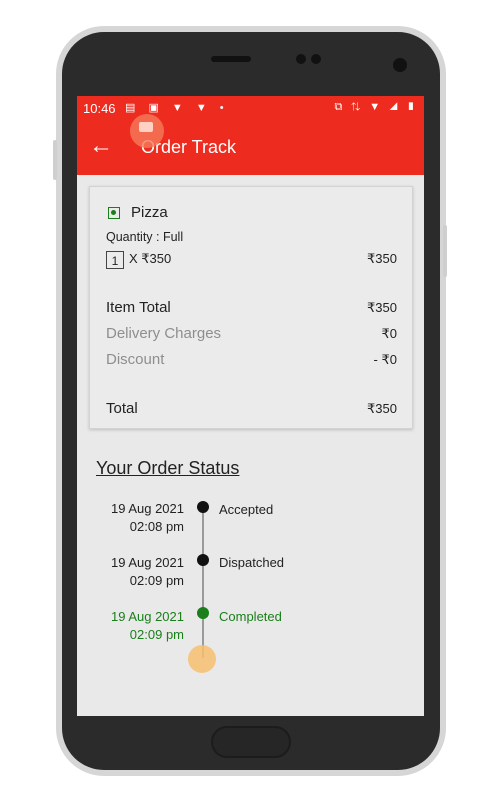  Describe the element at coordinates (251, 742) in the screenshot. I see `home-button` at that location.